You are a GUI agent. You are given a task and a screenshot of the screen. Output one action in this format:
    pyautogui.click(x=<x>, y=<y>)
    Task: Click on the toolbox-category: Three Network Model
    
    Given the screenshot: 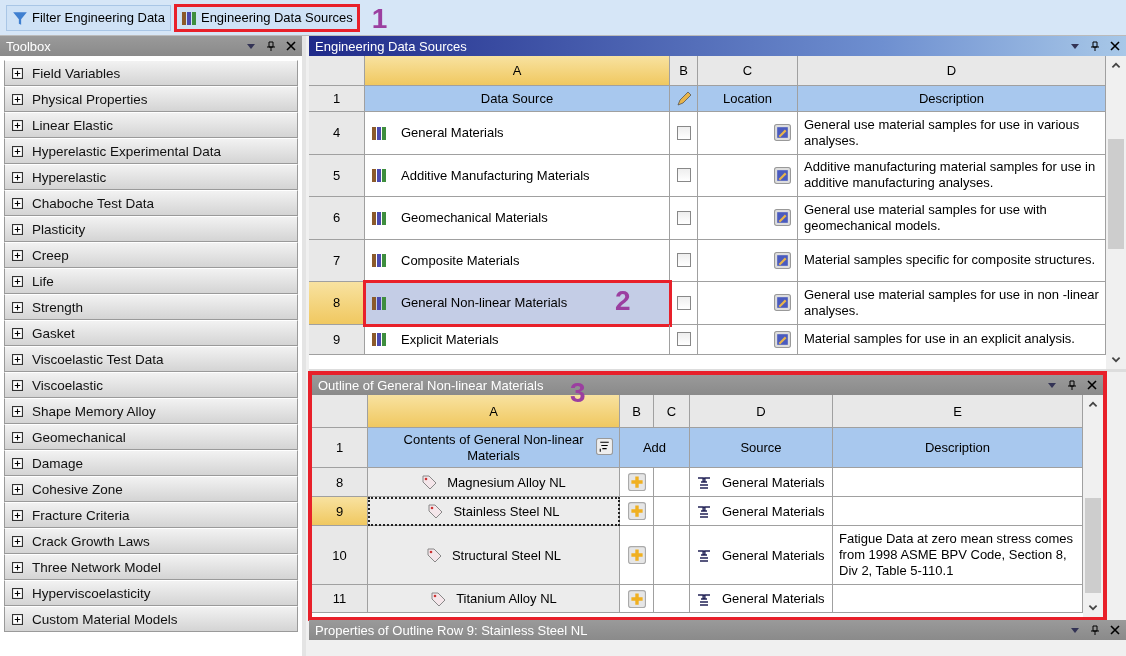 What is the action you would take?
    pyautogui.click(x=151, y=567)
    